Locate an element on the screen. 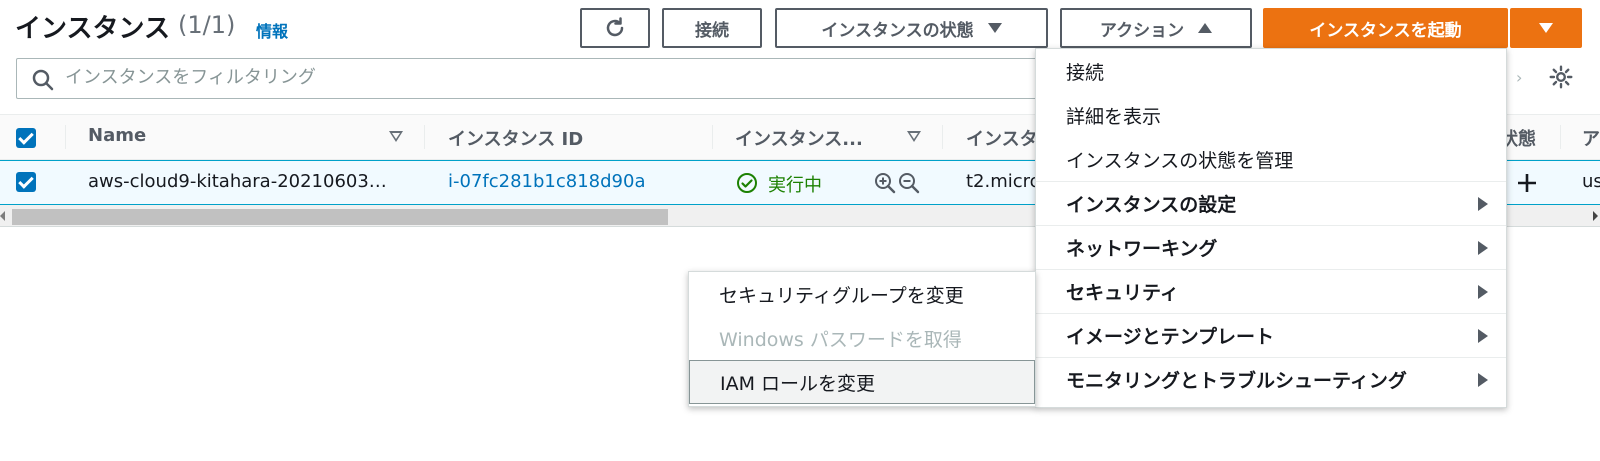 The width and height of the screenshot is (1600, 461). actions-button: アクション is located at coordinates (1156, 28).